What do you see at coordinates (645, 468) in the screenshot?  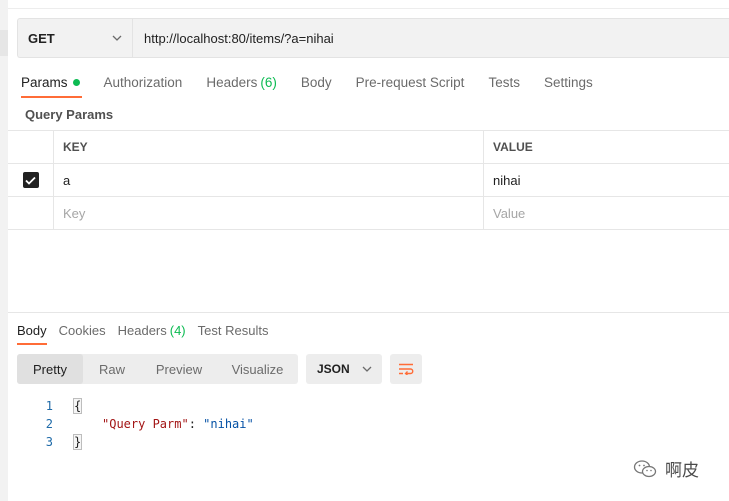 I see `wechat-icon` at bounding box center [645, 468].